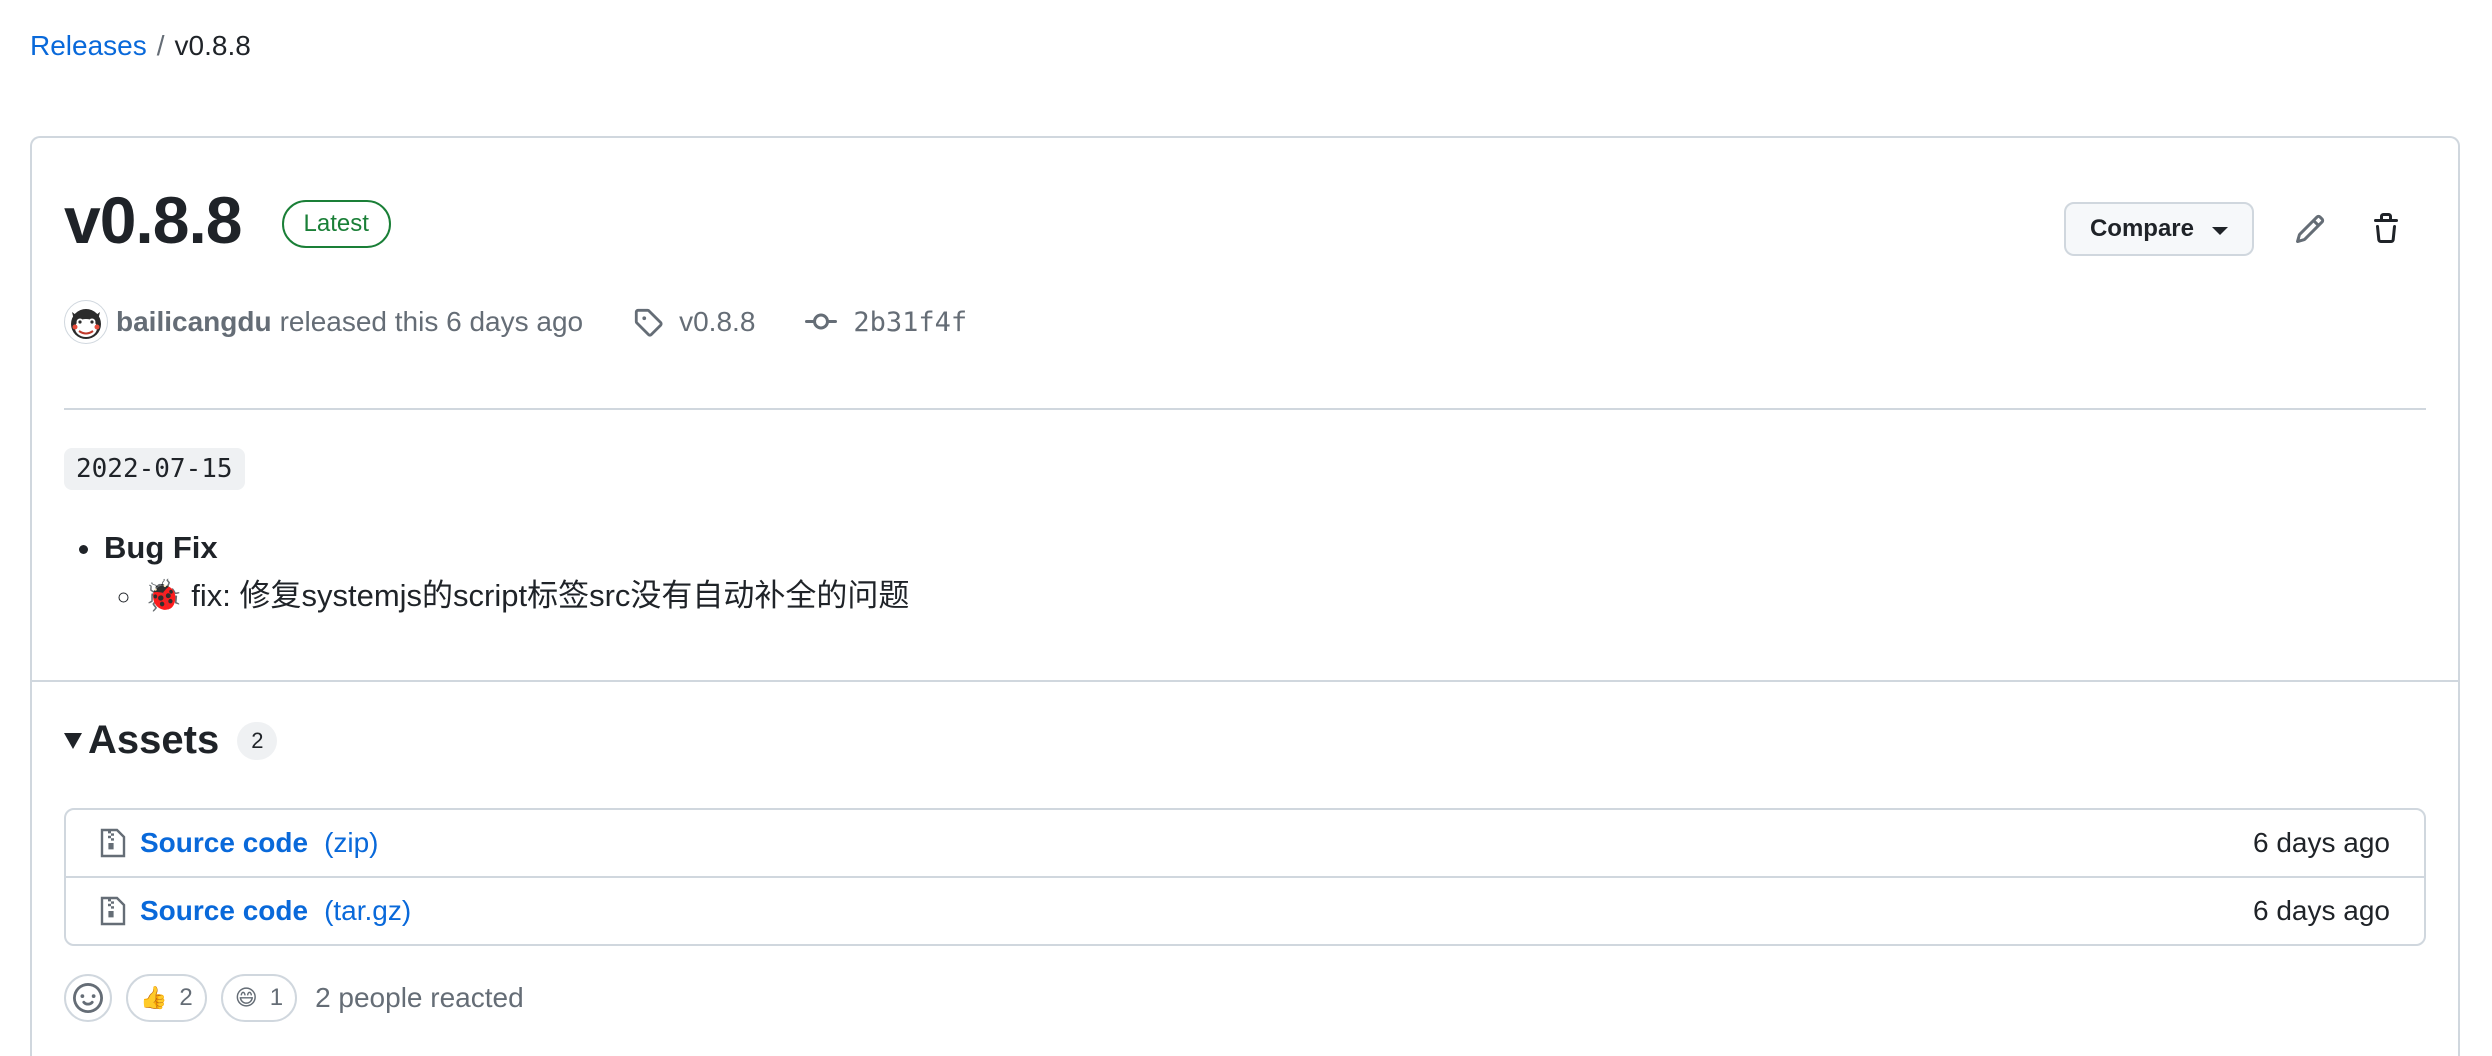 The image size is (2492, 1056). What do you see at coordinates (161, 547) in the screenshot?
I see `notes-heading: Bug Fix` at bounding box center [161, 547].